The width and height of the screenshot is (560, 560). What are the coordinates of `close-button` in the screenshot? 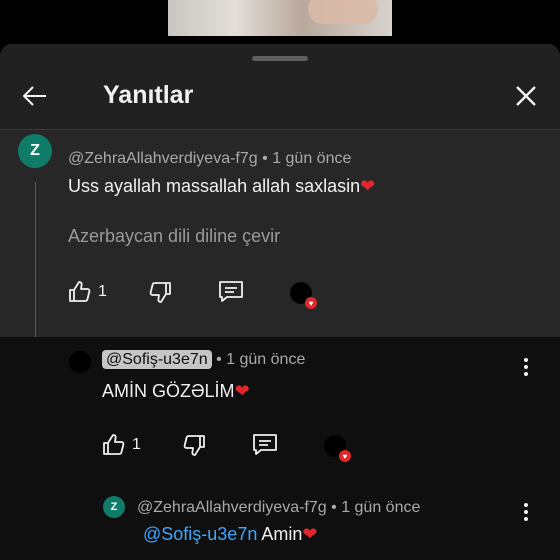 It's located at (526, 96).